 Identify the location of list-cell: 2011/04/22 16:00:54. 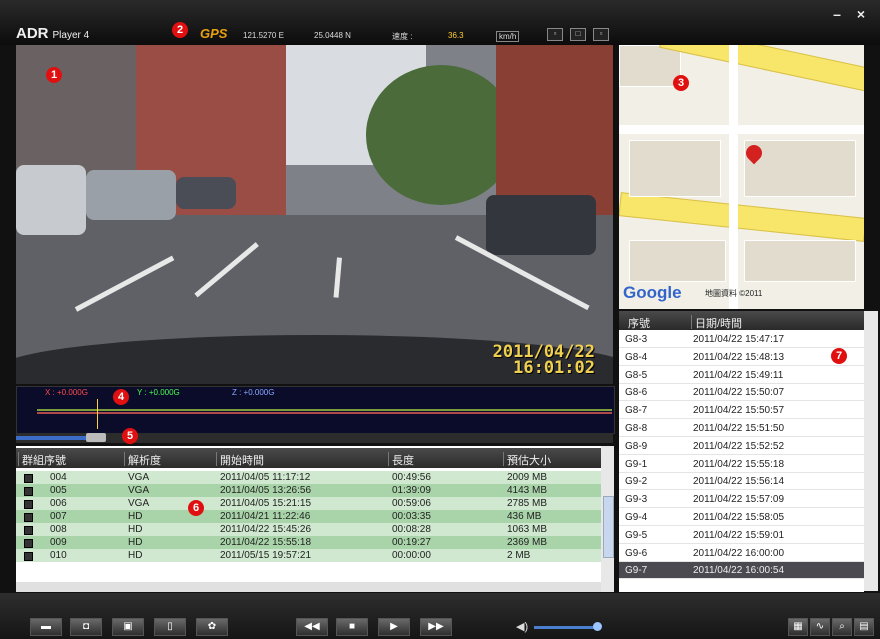
(739, 571).